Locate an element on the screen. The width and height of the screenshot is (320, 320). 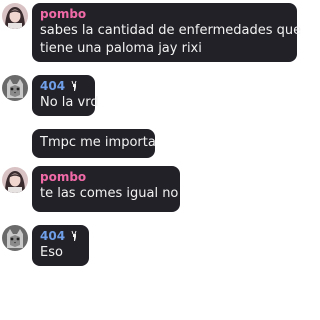
message-bubble: 404 No la vrd is located at coordinates (65, 95).